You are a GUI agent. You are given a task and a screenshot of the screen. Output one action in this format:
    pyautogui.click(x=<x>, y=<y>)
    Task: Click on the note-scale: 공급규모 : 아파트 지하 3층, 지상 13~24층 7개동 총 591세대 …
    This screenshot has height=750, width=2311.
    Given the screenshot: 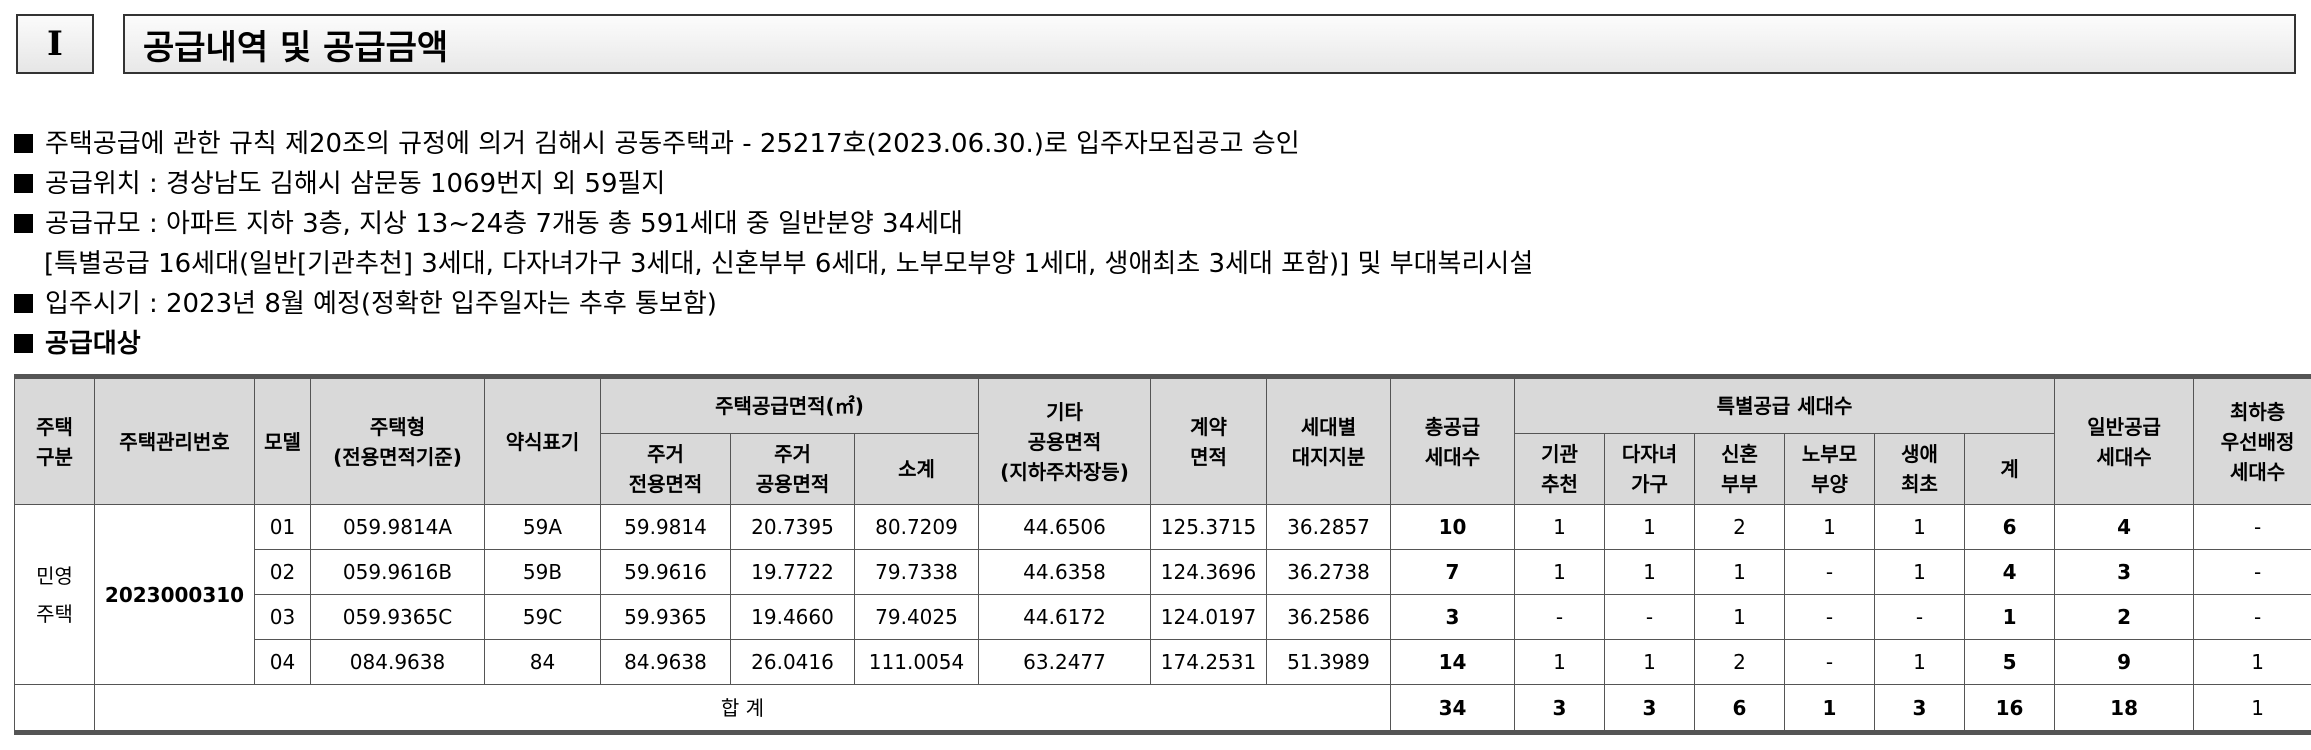 What is the action you would take?
    pyautogui.click(x=1154, y=224)
    